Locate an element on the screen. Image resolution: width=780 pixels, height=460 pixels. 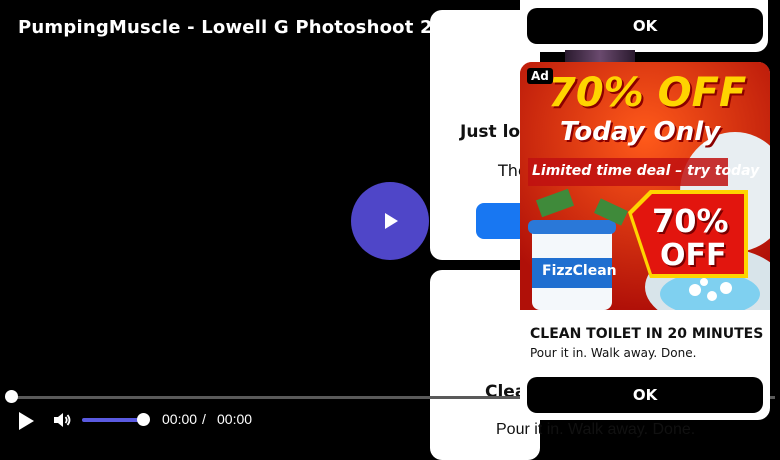
ad-image-tag-percent: 70% is located at coordinates (690, 221).